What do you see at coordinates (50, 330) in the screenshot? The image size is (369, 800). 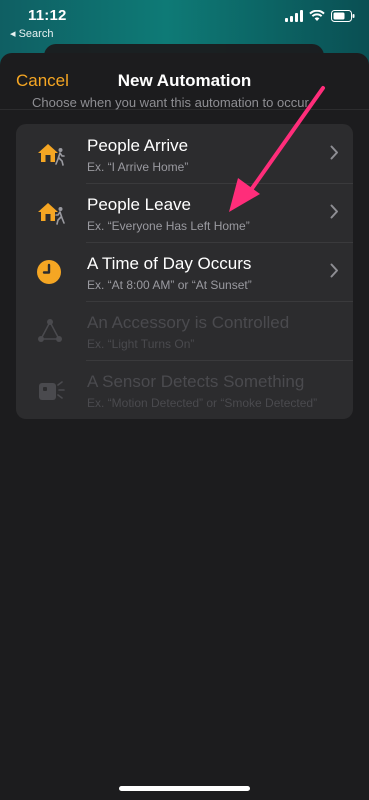 I see `accessory-icon` at bounding box center [50, 330].